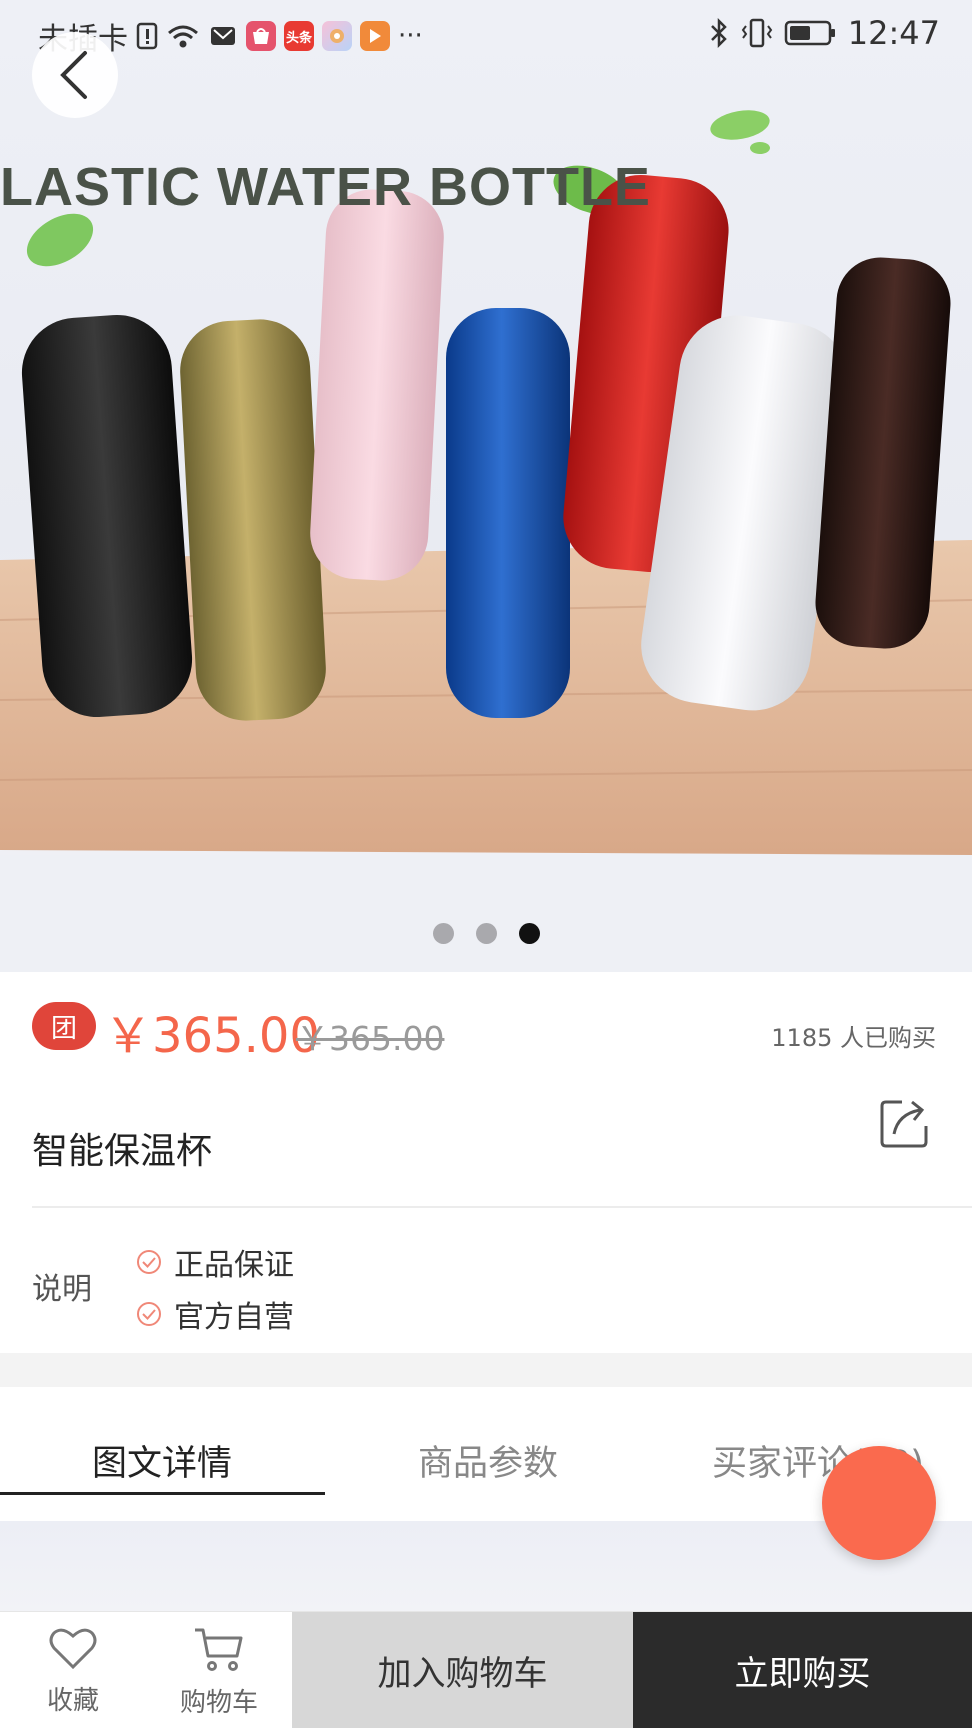 Image resolution: width=972 pixels, height=1728 pixels. I want to click on vmall-app-icon, so click(261, 36).